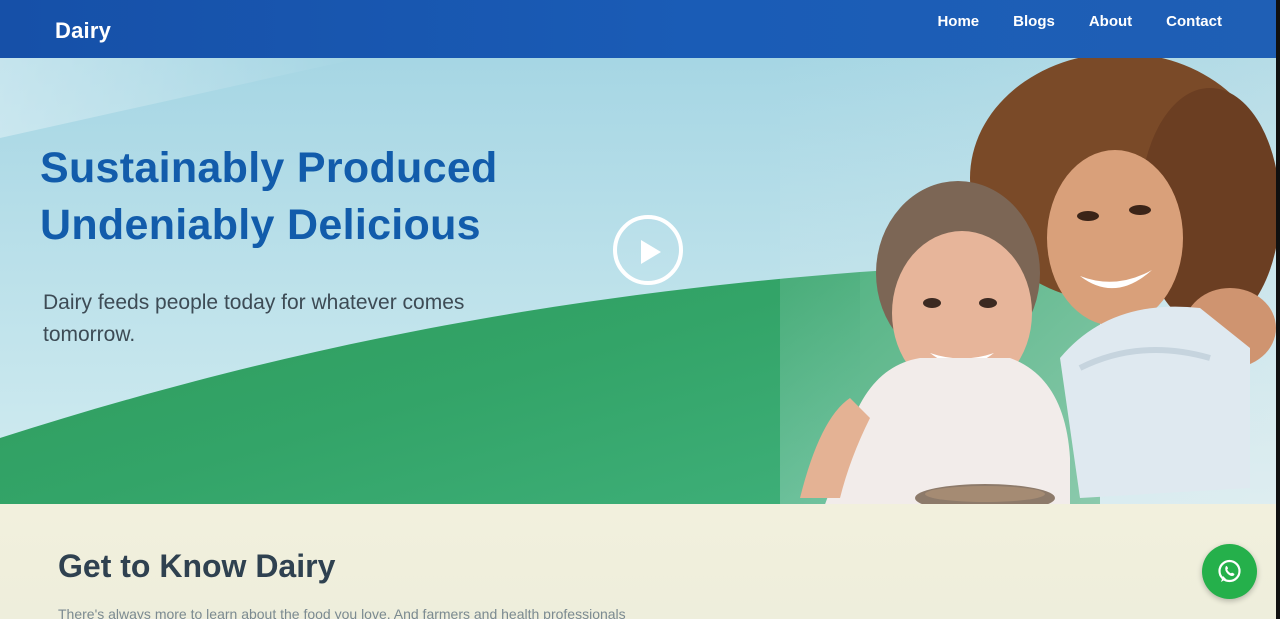  What do you see at coordinates (1110, 21) in the screenshot?
I see `nav-link-about: About` at bounding box center [1110, 21].